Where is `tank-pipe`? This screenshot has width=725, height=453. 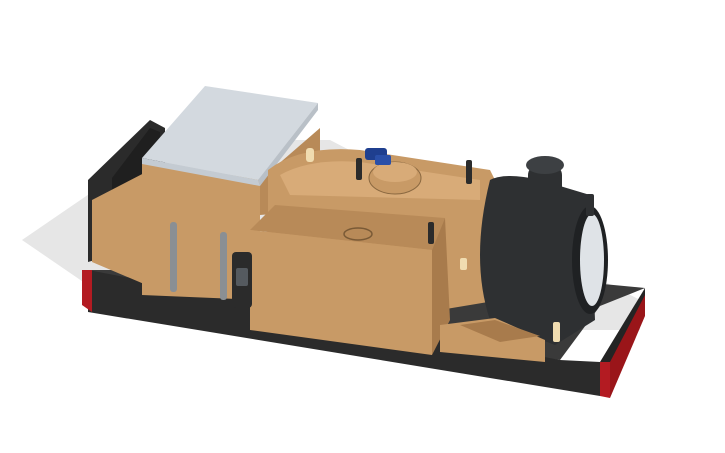 tank-pipe is located at coordinates (431, 233).